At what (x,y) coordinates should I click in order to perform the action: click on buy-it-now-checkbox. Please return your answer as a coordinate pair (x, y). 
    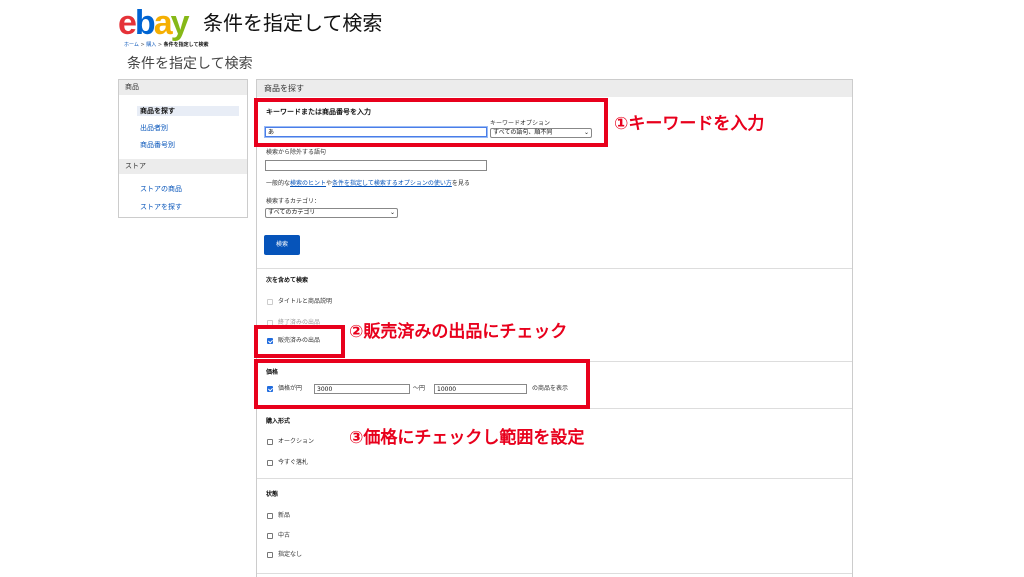
    Looking at the image, I should click on (270, 463).